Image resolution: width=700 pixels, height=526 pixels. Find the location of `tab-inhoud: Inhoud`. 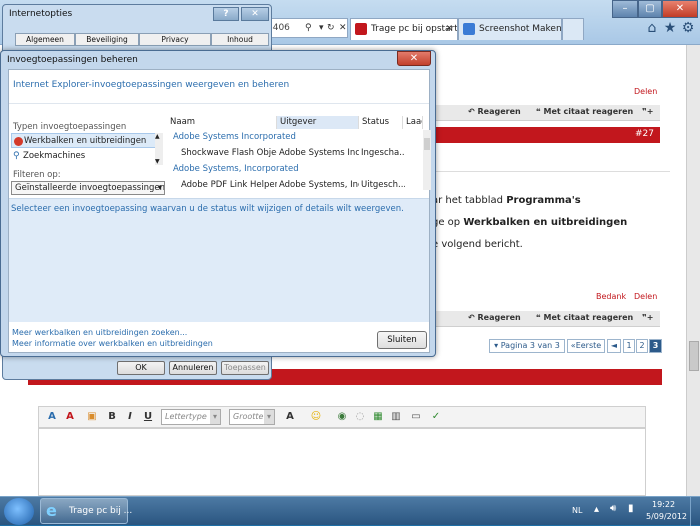

tab-inhoud: Inhoud is located at coordinates (240, 39).